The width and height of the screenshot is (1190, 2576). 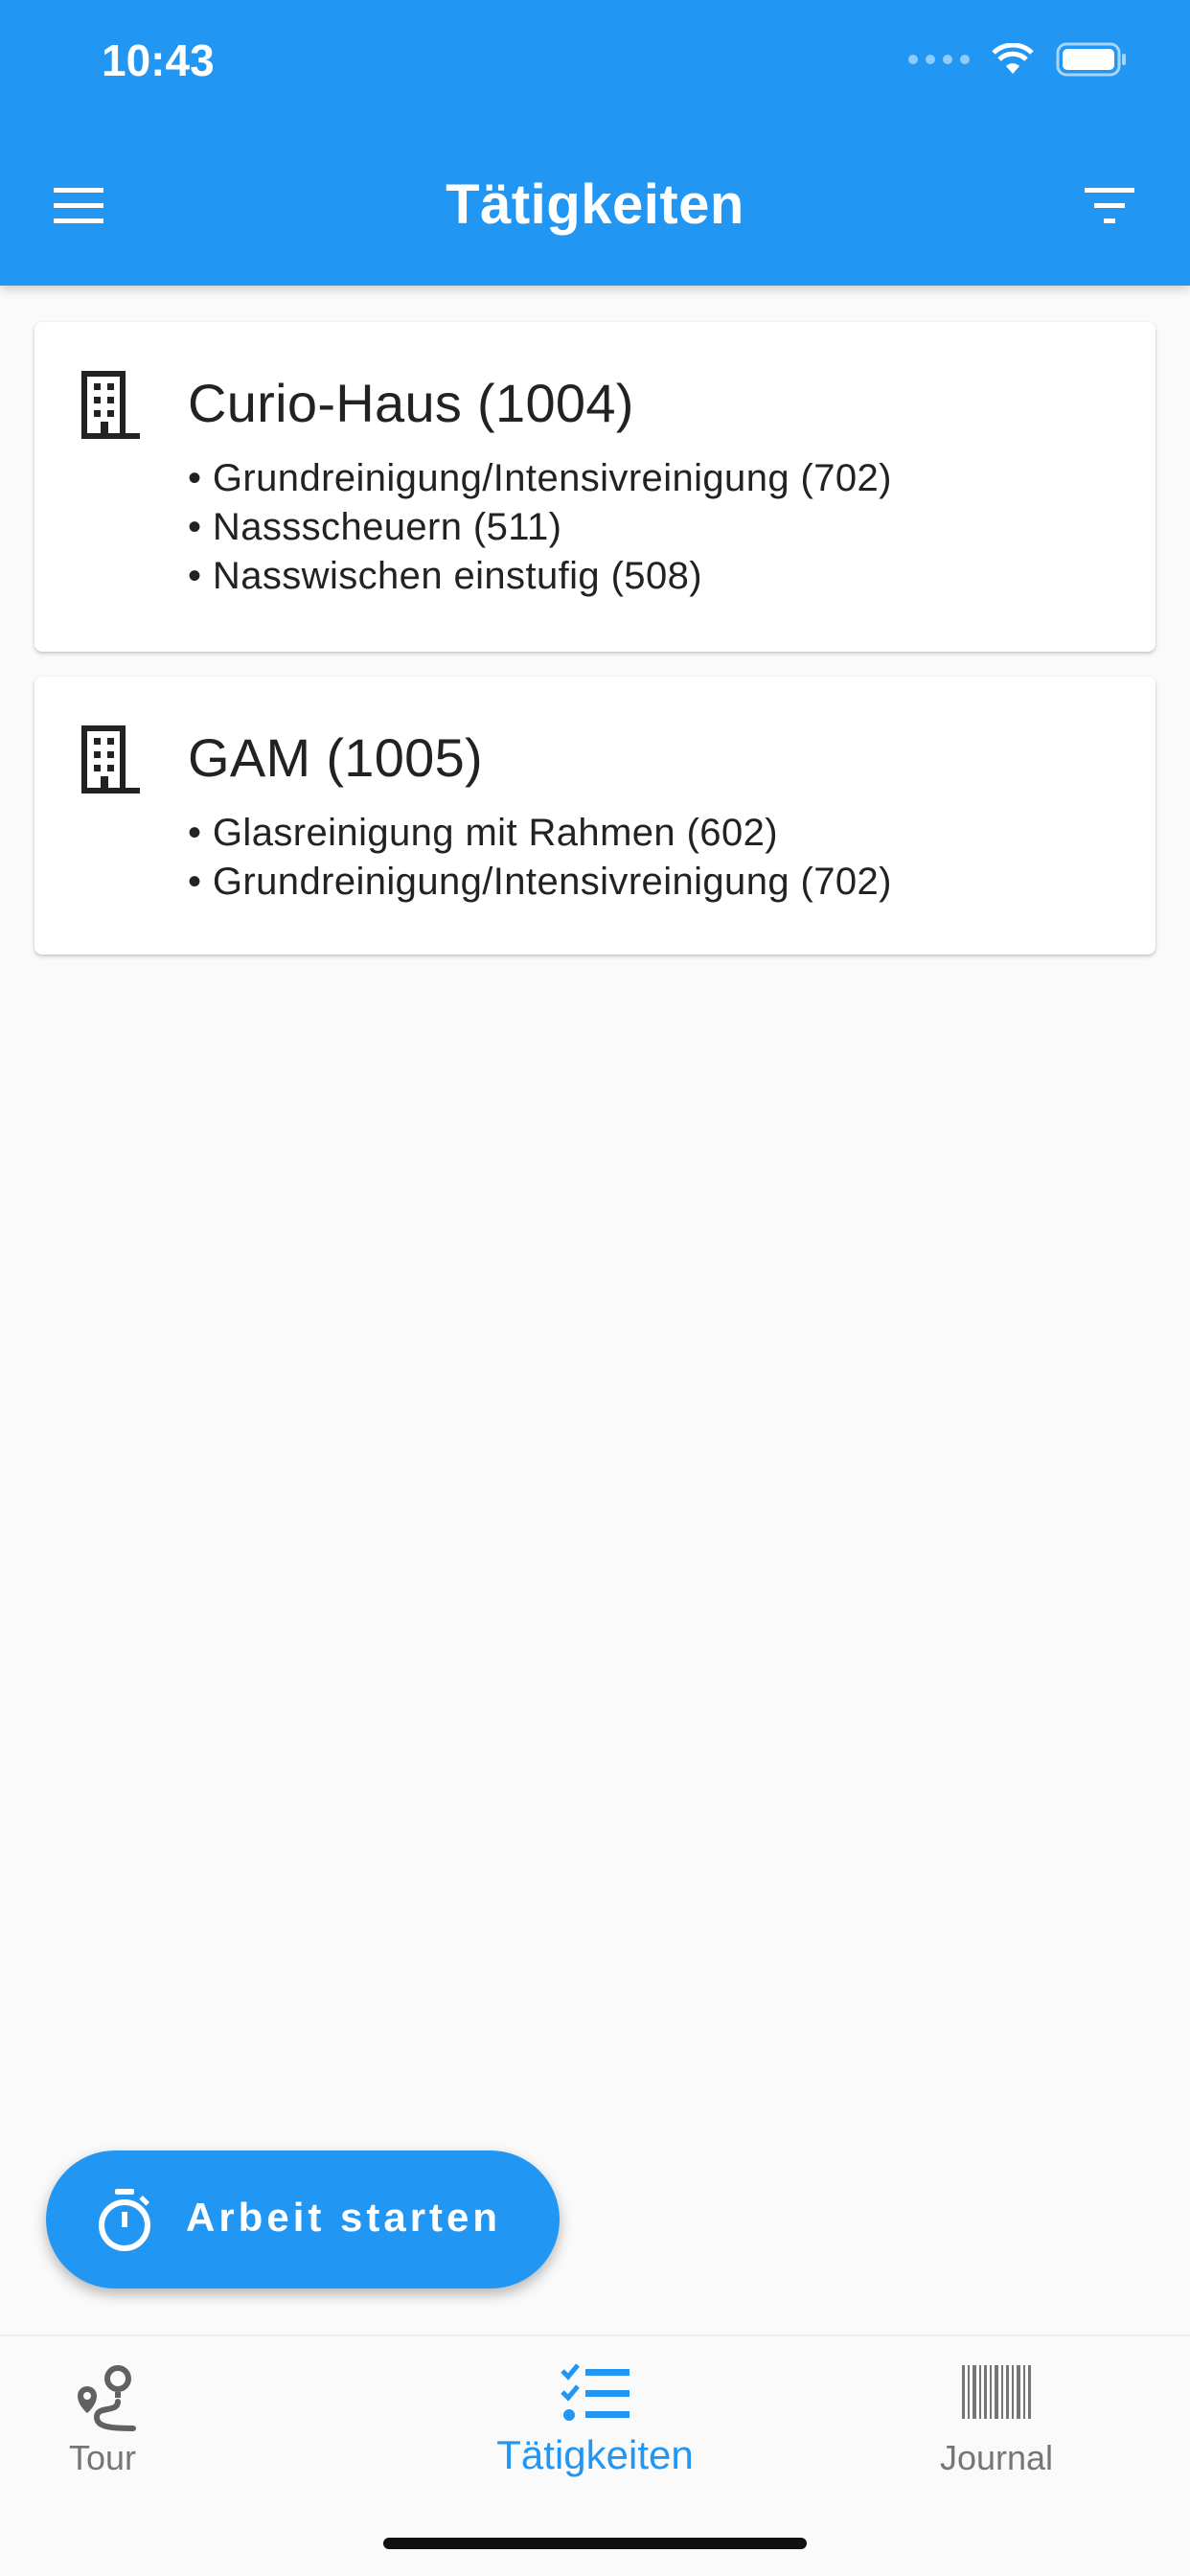 I want to click on app-bar: 10:43 Tätigkeiten, so click(x=595, y=143).